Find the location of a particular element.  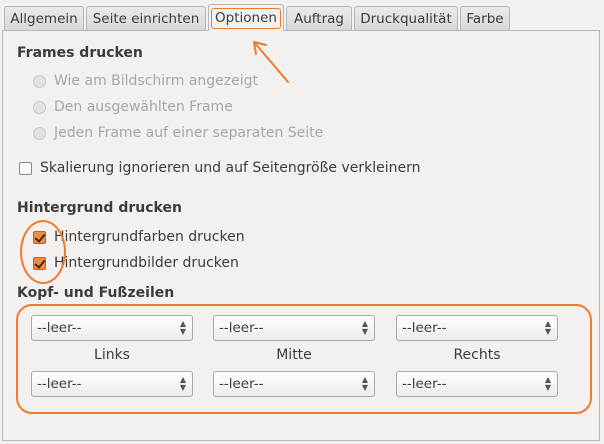

tab-seite-einrichten: Seite einrichten is located at coordinates (146, 18).